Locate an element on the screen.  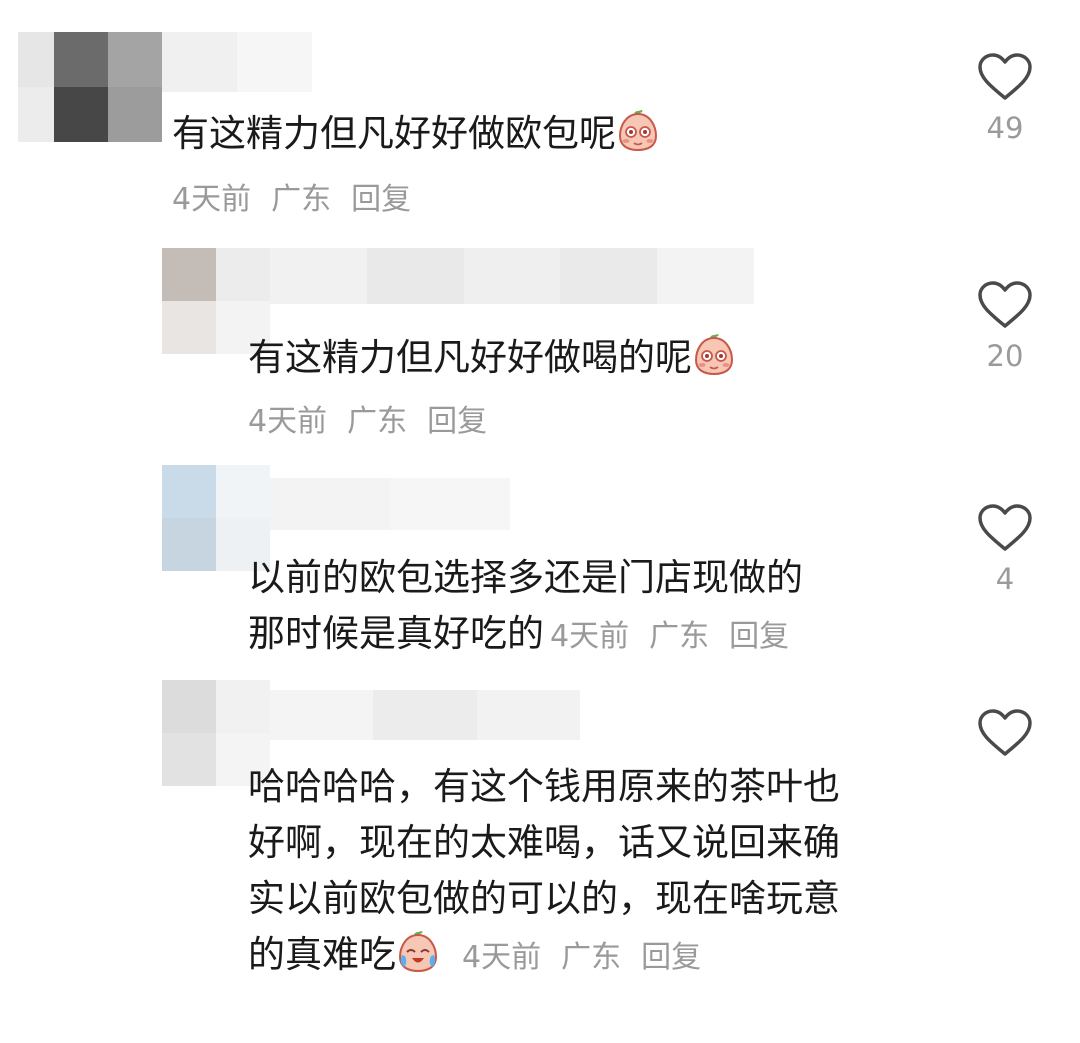
like-button: 4 is located at coordinates (1005, 550).